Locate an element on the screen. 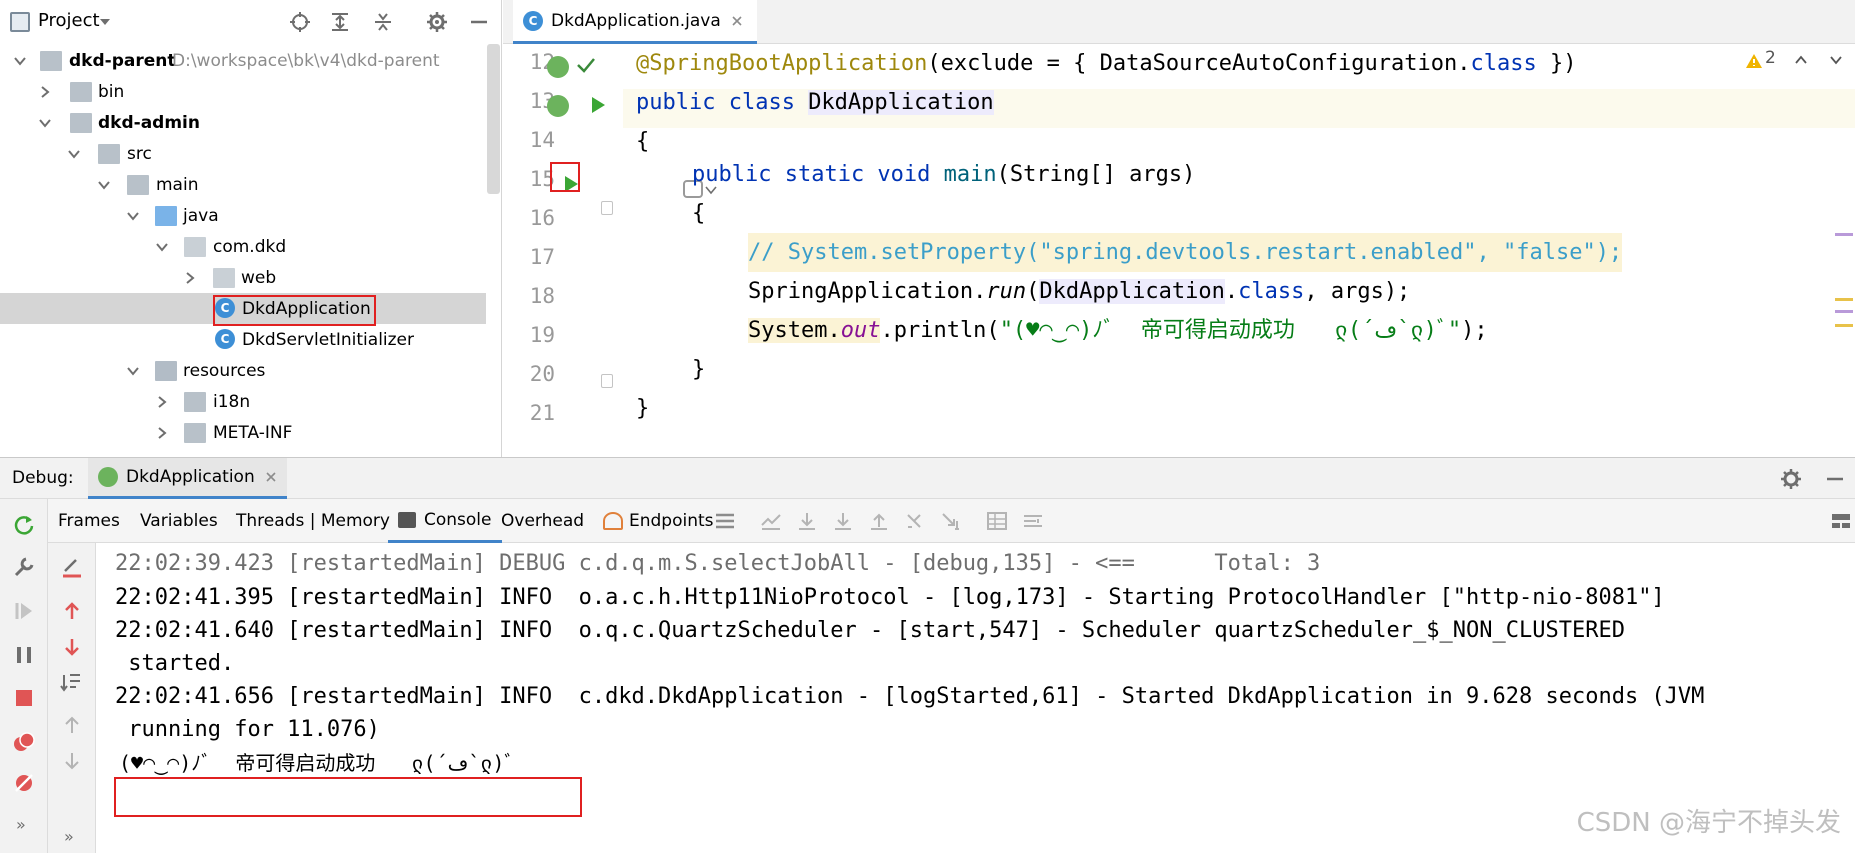 Image resolution: width=1855 pixels, height=853 pixels. run-icon is located at coordinates (598, 105).